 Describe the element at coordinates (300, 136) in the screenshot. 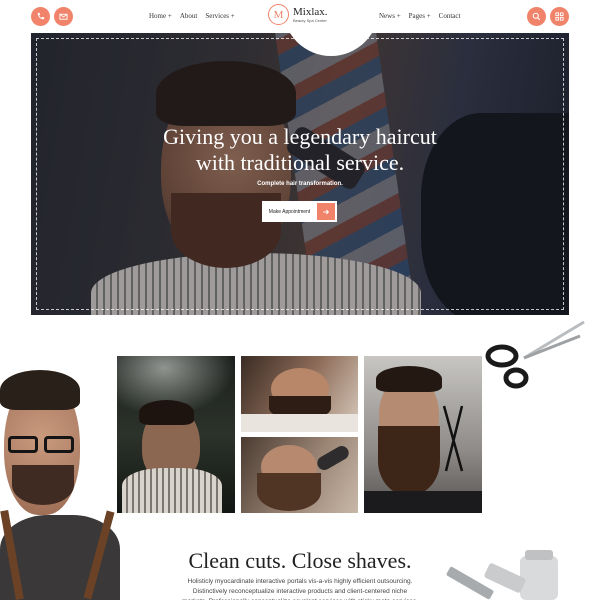

I see `hero-title-line-1: Giving you a legendary haircut` at that location.